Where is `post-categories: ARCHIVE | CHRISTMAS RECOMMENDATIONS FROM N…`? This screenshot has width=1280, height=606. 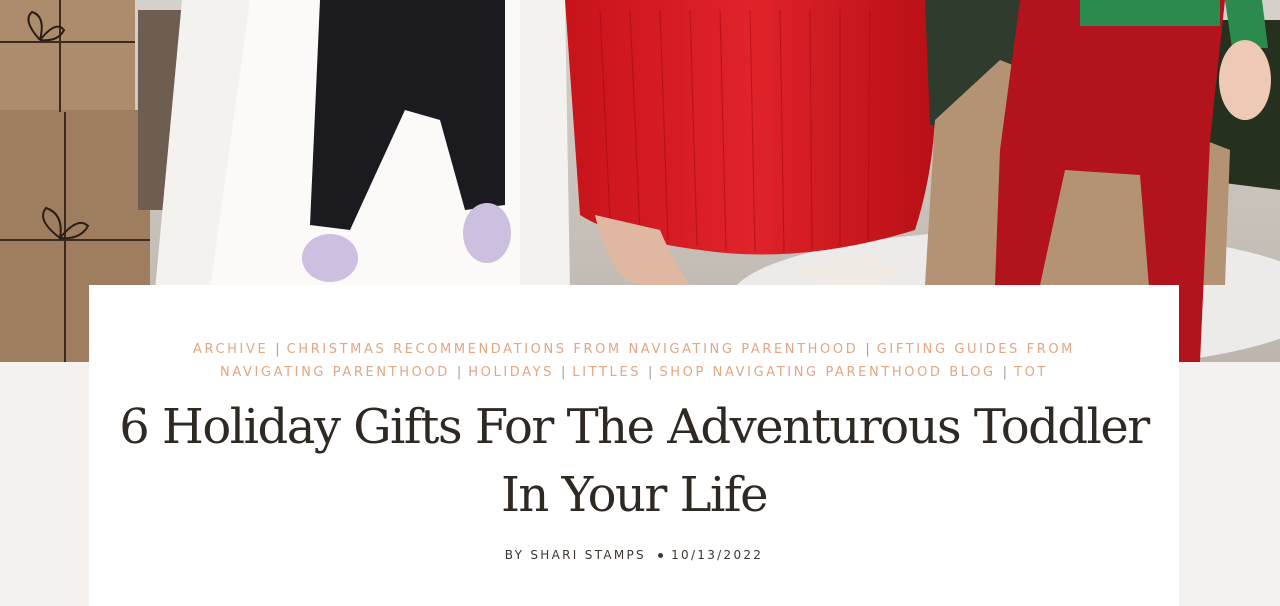
post-categories: ARCHIVE | CHRISTMAS RECOMMENDATIONS FROM N… is located at coordinates (634, 361).